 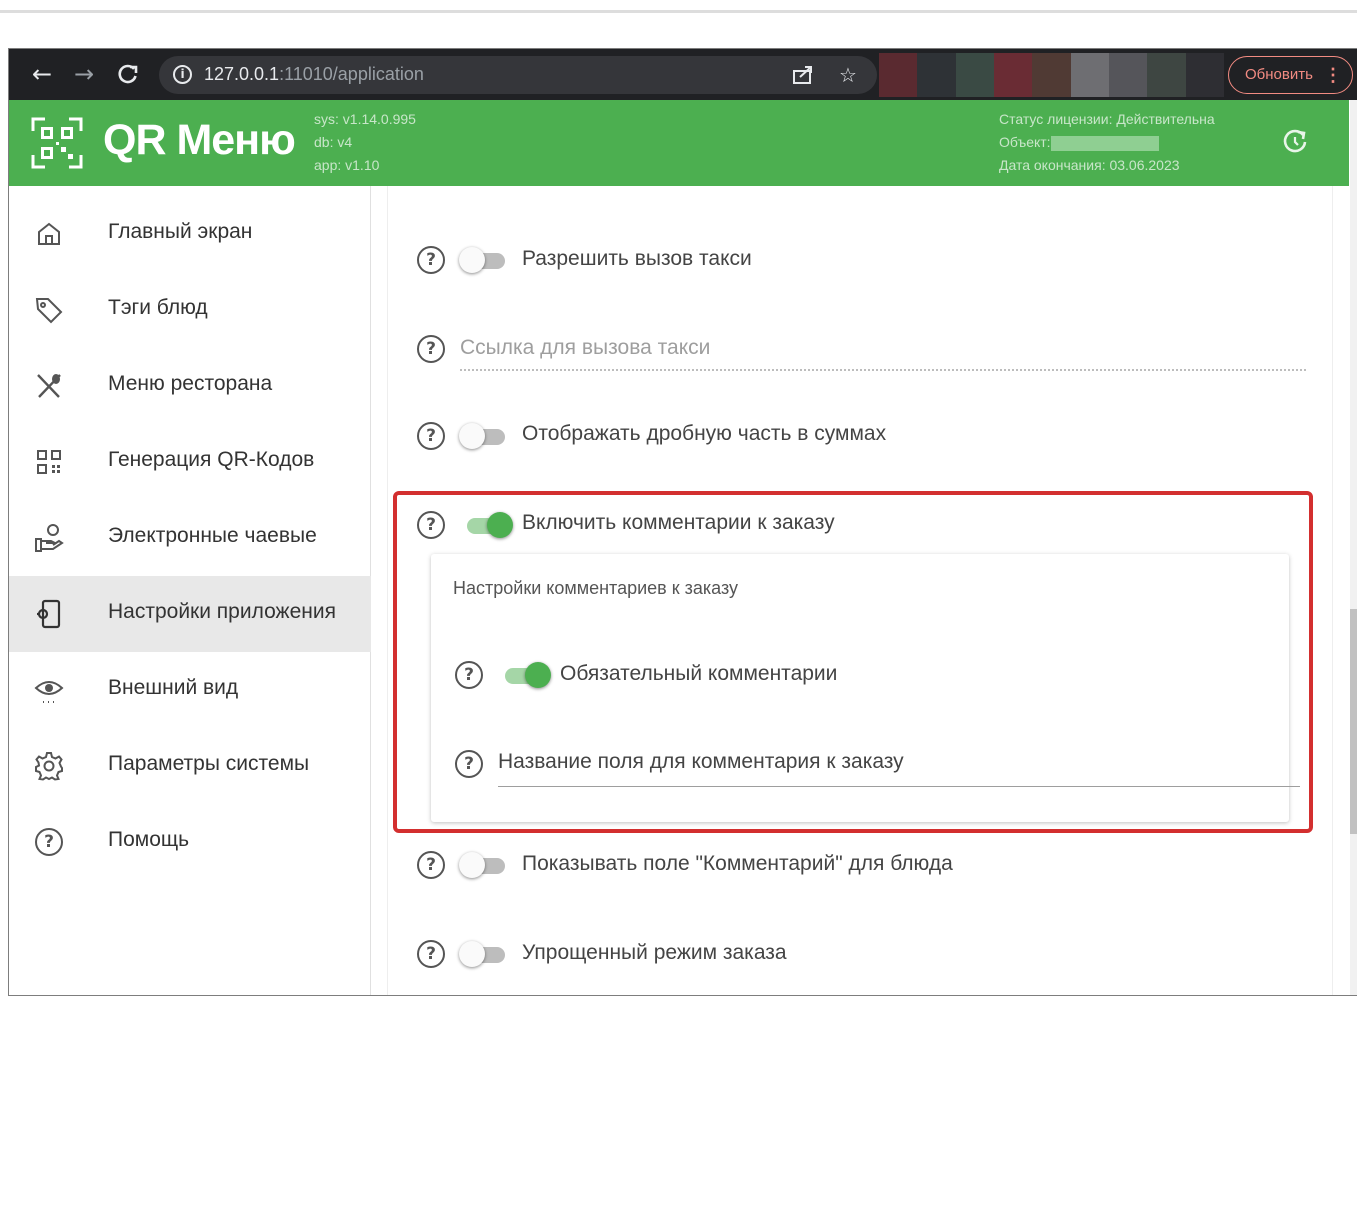 I want to click on taxi-link-underline, so click(x=883, y=370).